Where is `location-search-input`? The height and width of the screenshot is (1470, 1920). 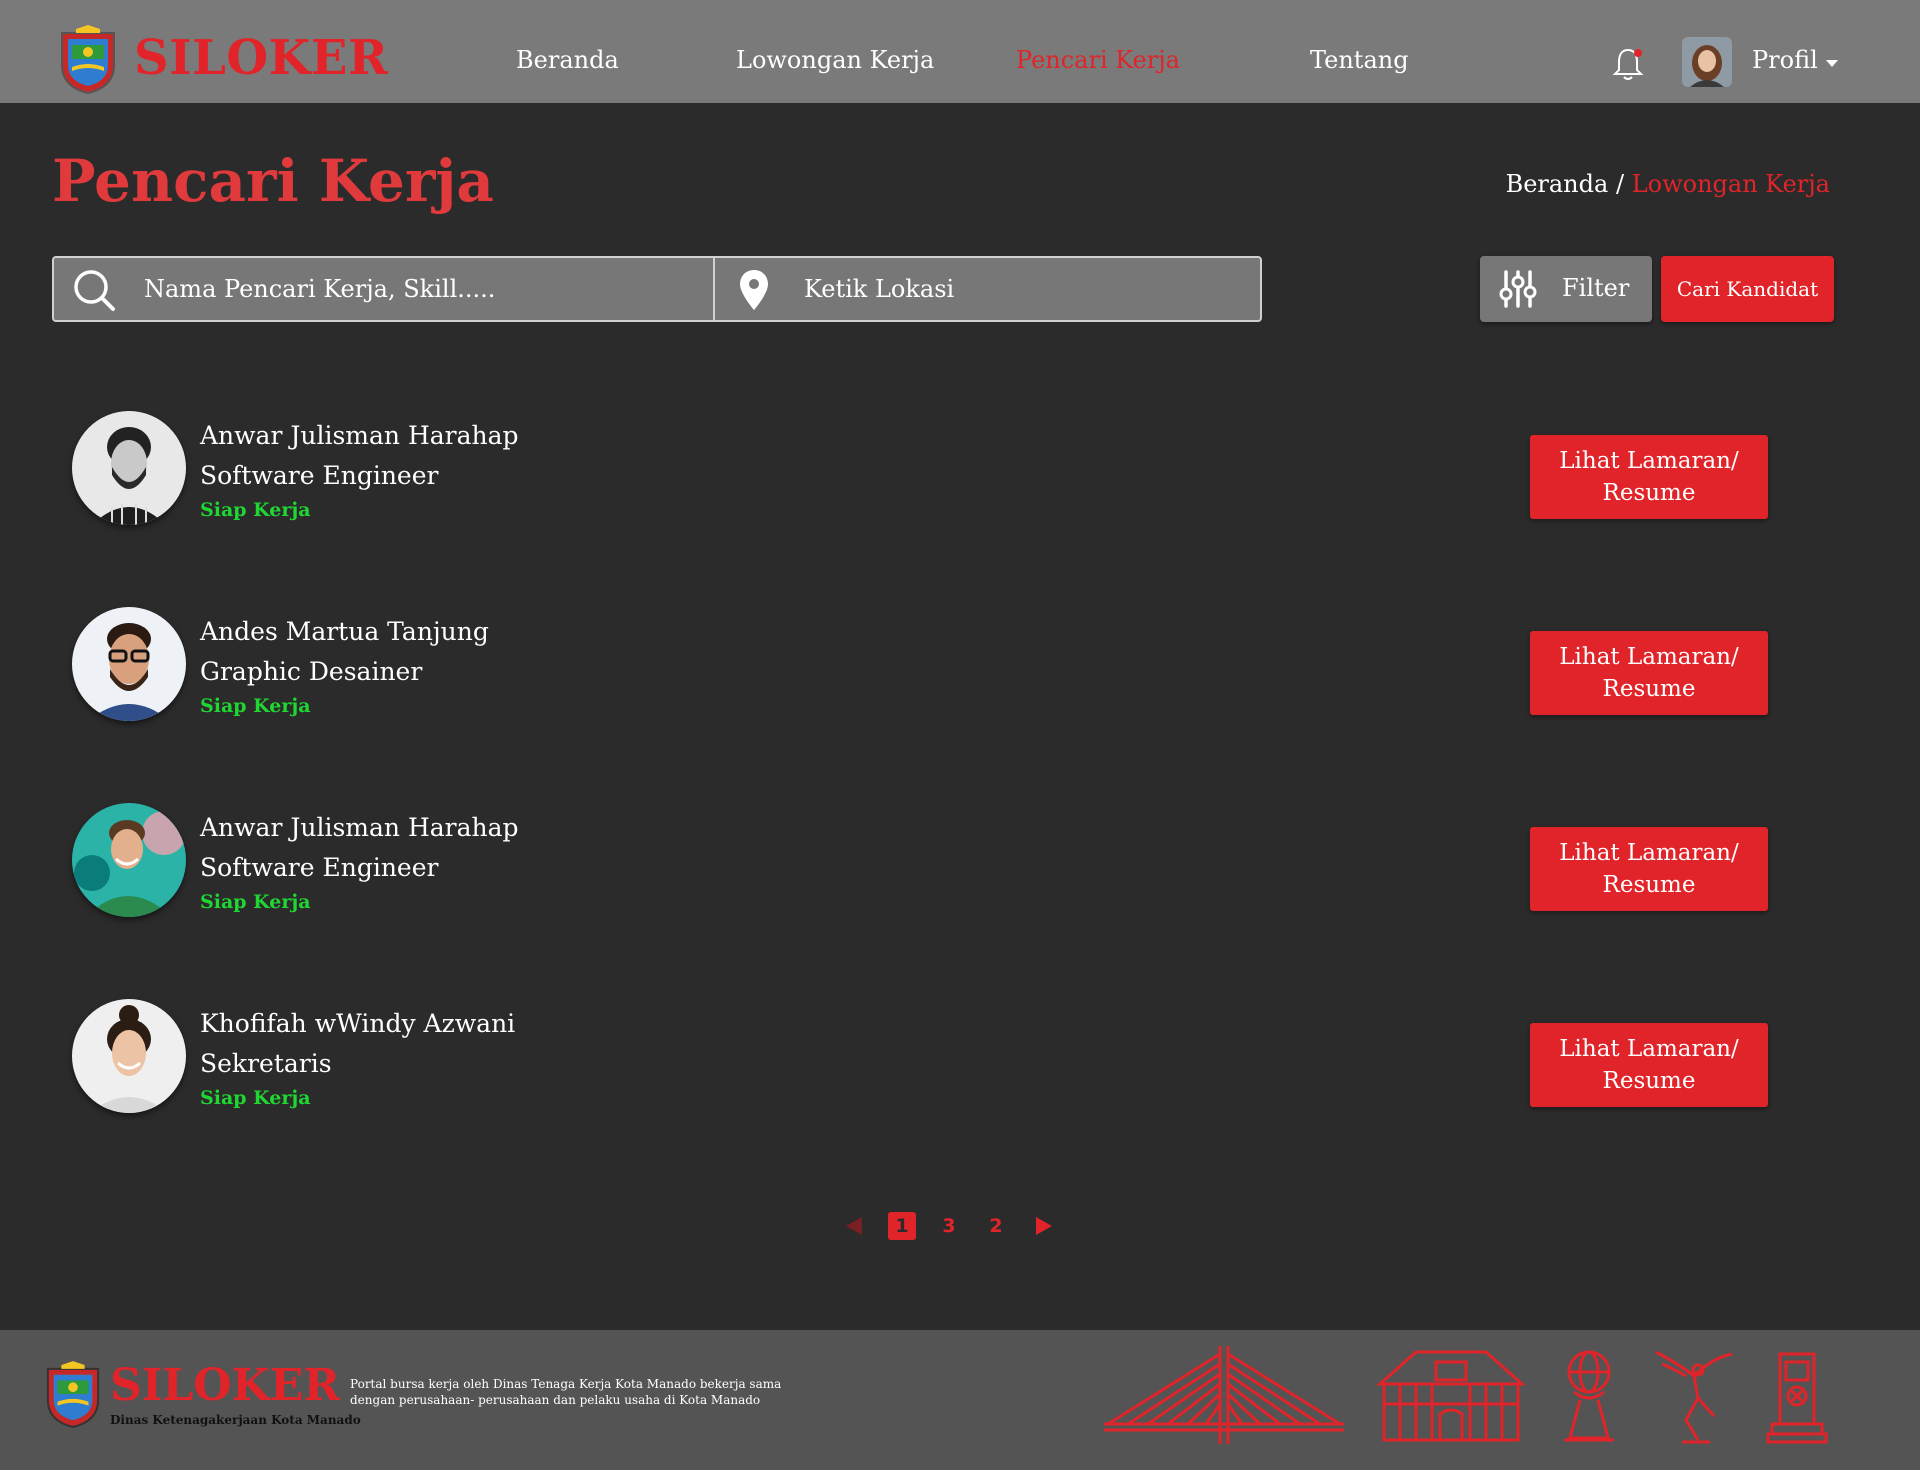
location-search-input is located at coordinates (1029, 289).